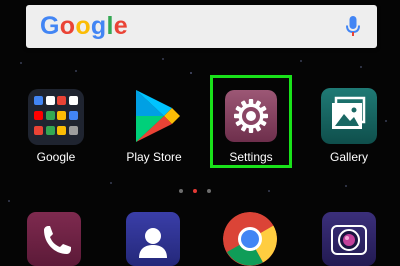  I want to click on app-play-store: Play Store, so click(154, 85).